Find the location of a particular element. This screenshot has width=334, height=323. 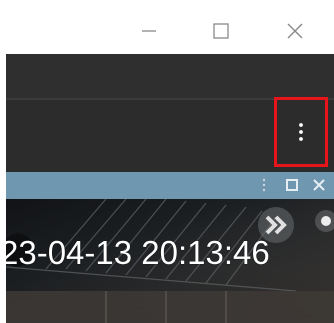

panel-more-button is located at coordinates (264, 185).